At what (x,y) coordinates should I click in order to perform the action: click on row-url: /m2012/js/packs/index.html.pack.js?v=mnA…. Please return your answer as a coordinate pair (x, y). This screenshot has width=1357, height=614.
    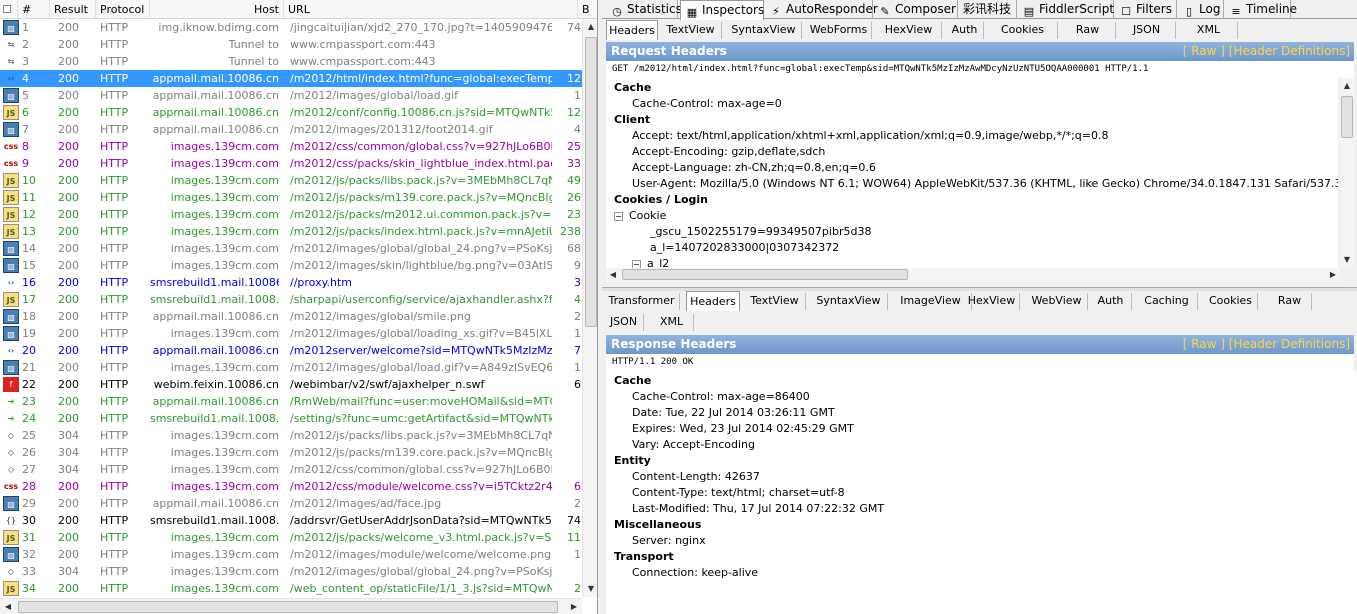
    Looking at the image, I should click on (421, 231).